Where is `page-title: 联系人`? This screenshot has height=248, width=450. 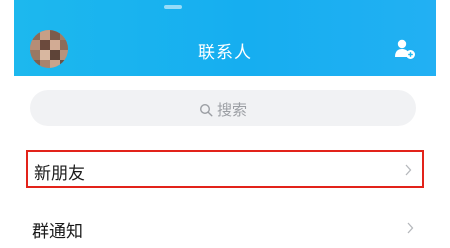
page-title: 联系人 is located at coordinates (225, 53).